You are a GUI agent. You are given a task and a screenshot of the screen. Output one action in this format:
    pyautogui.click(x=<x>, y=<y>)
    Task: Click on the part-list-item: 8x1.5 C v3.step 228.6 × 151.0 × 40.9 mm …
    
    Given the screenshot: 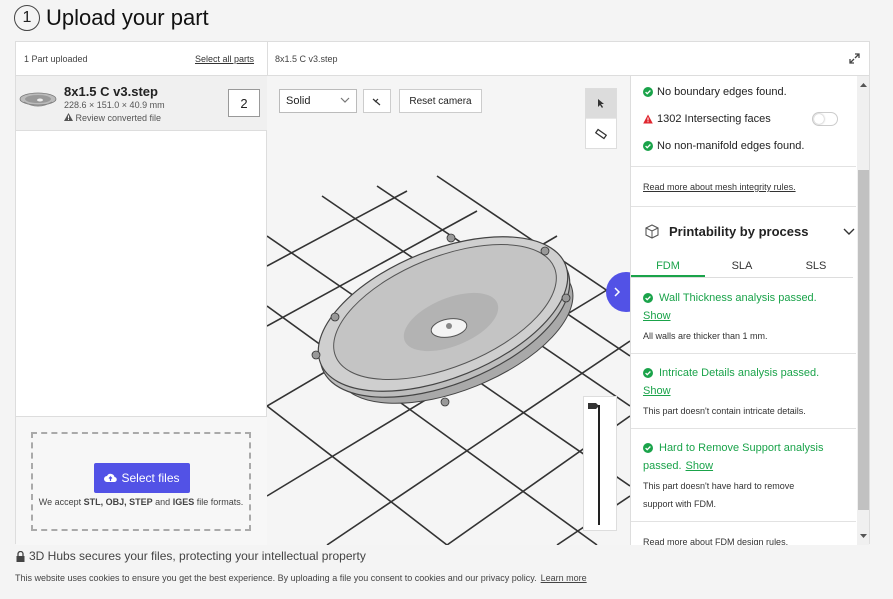 What is the action you would take?
    pyautogui.click(x=141, y=103)
    